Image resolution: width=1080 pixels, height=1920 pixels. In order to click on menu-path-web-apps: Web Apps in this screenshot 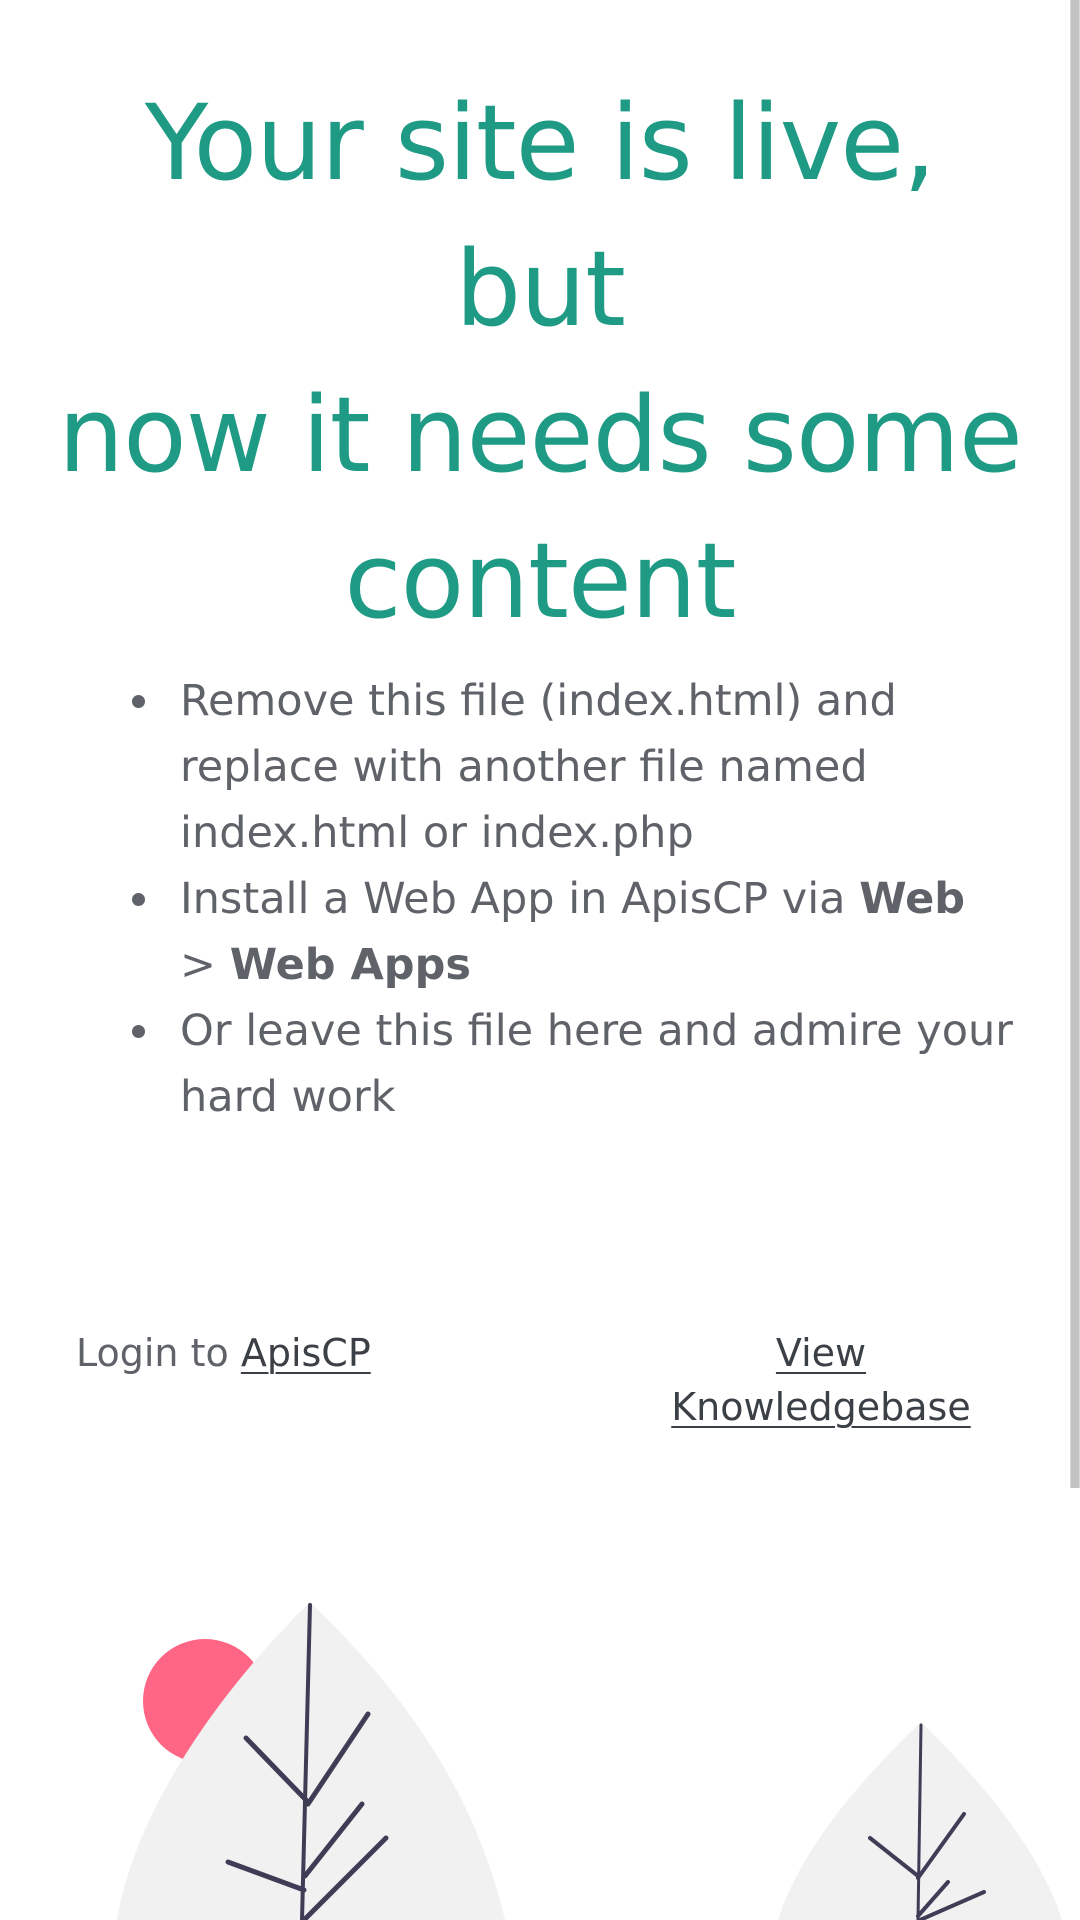, I will do `click(350, 965)`.